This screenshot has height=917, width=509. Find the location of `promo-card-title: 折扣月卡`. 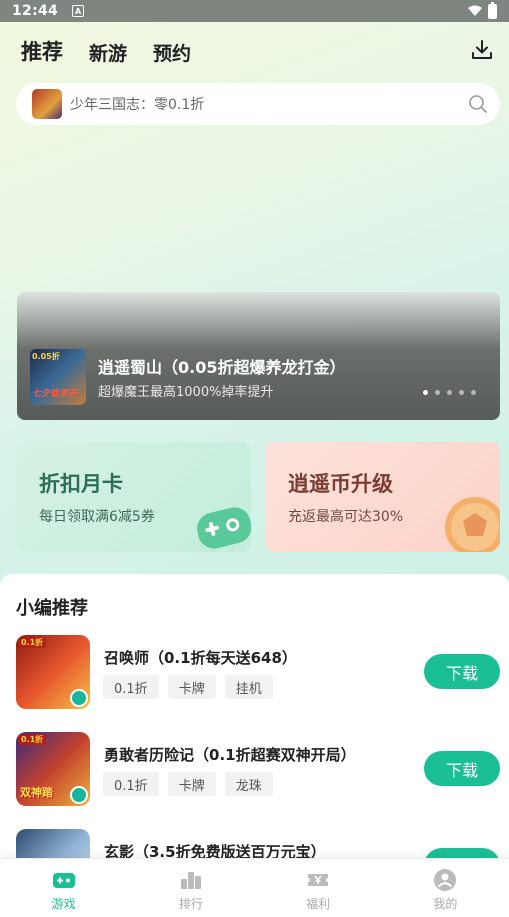

promo-card-title: 折扣月卡 is located at coordinates (81, 484).